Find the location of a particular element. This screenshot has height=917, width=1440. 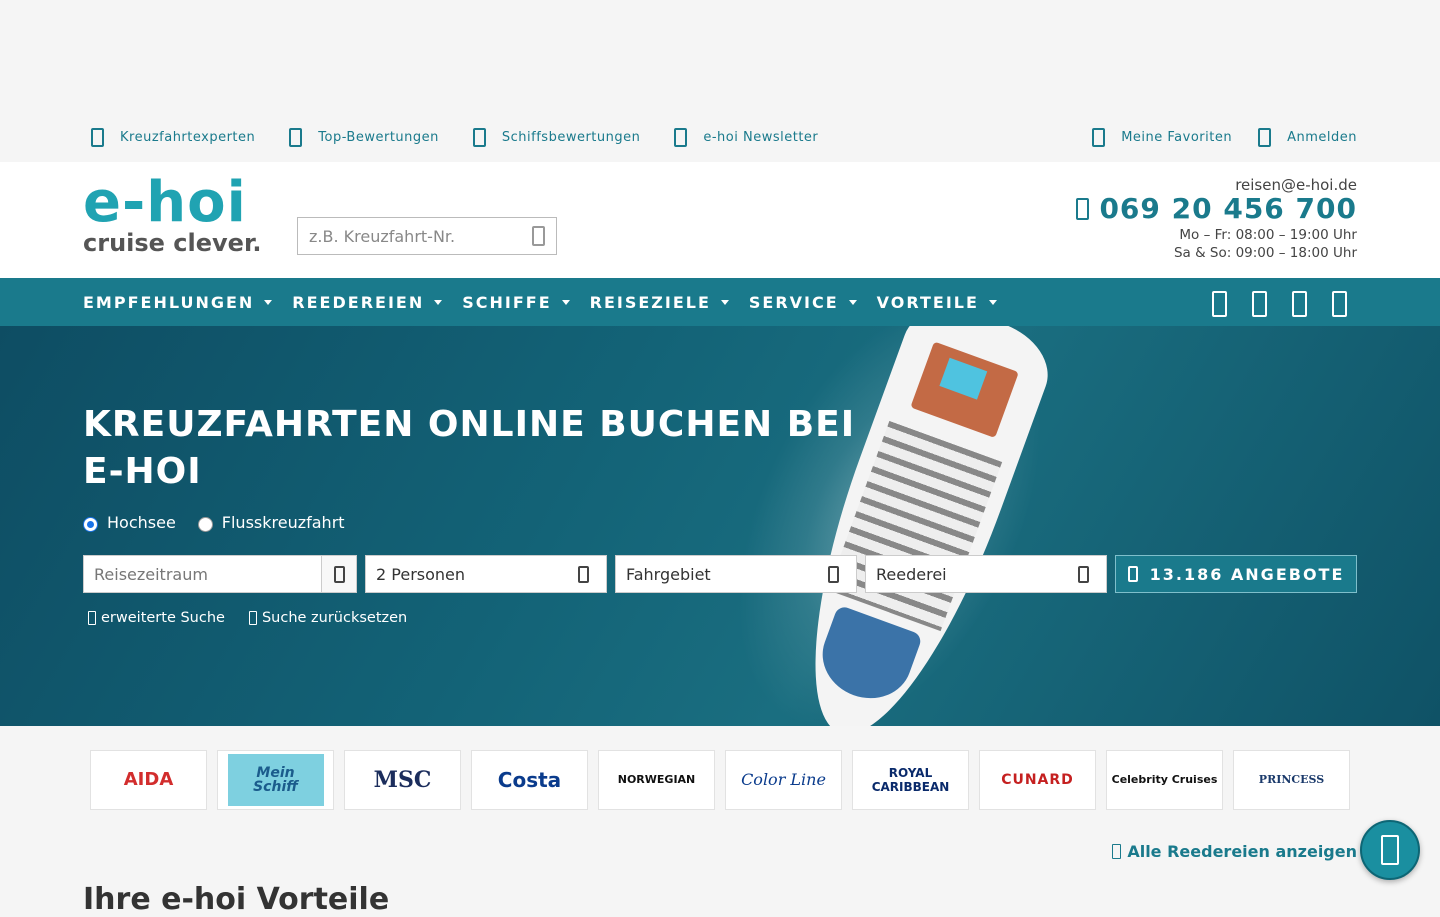

radio-fluss: Flusskreuzfahrt is located at coordinates (271, 522).